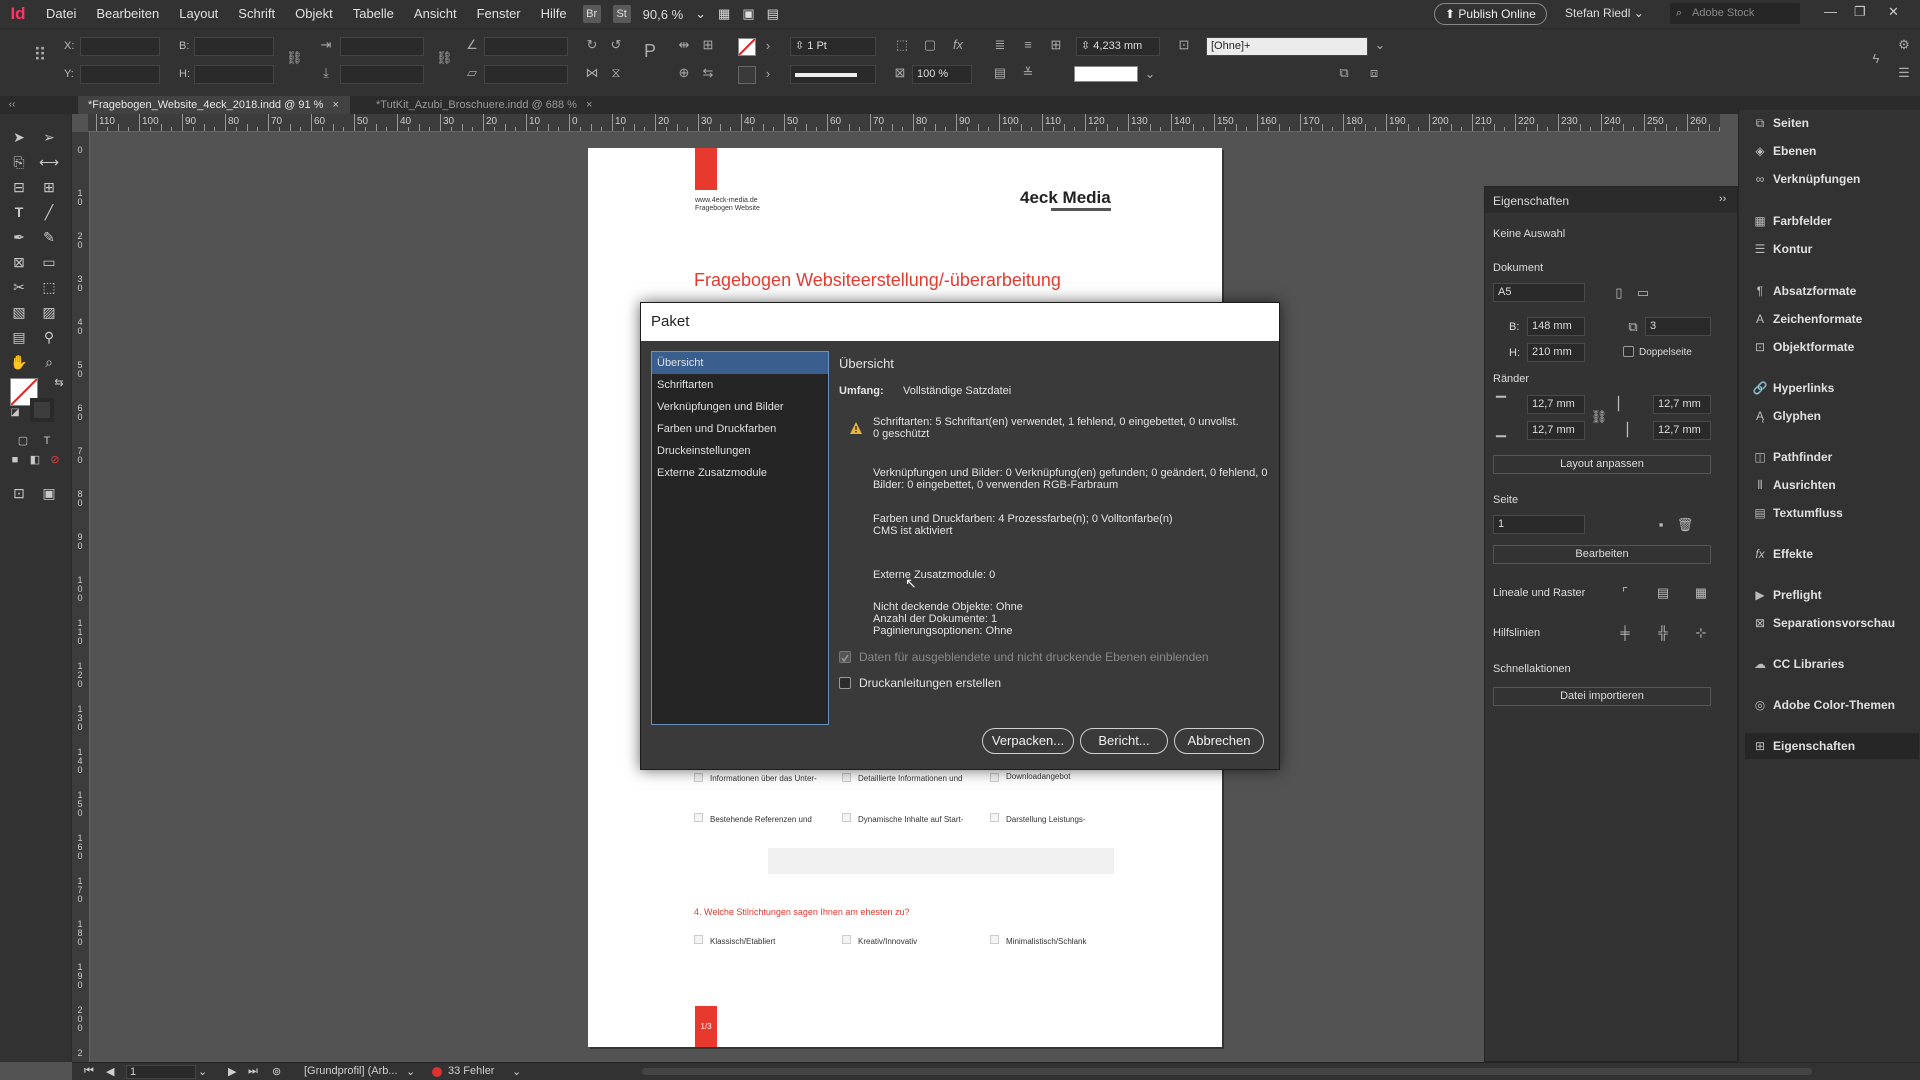 The width and height of the screenshot is (1920, 1080). What do you see at coordinates (19, 237) in the screenshot?
I see `pen-tool-icon: ✒` at bounding box center [19, 237].